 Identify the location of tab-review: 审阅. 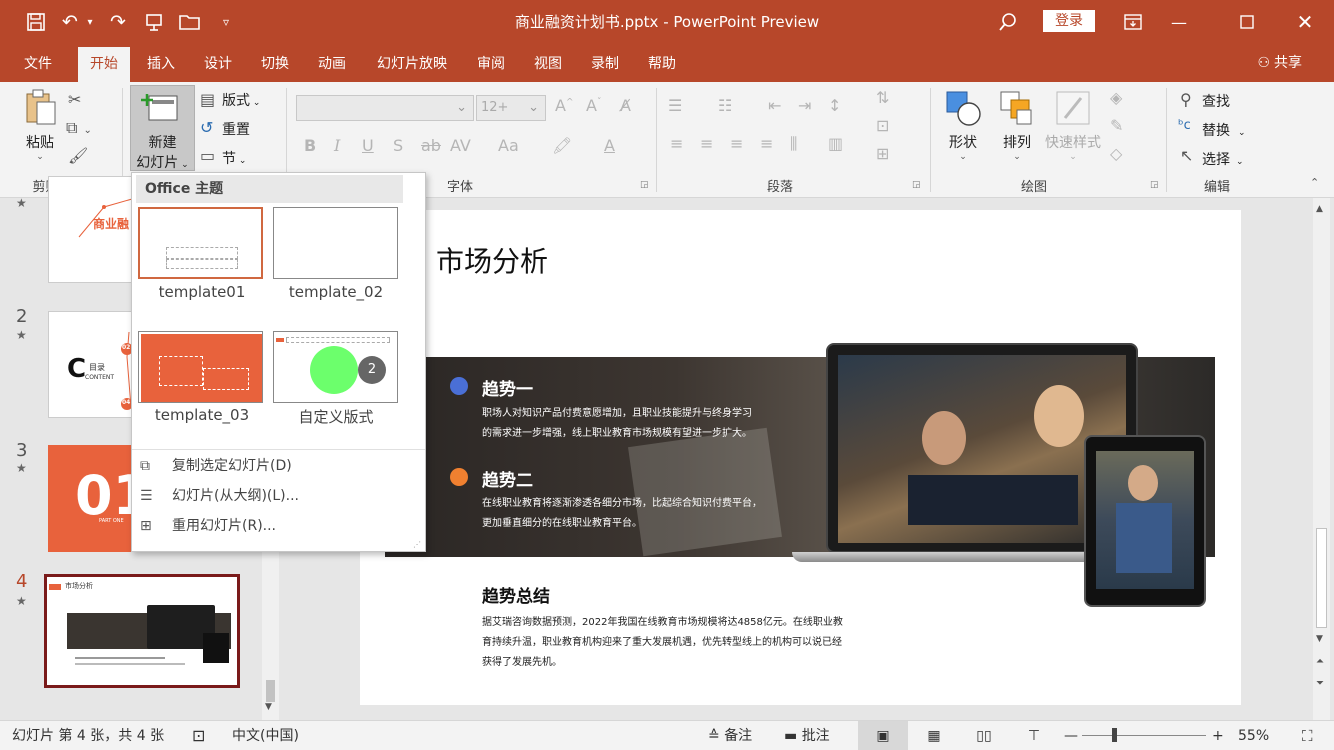
(491, 64).